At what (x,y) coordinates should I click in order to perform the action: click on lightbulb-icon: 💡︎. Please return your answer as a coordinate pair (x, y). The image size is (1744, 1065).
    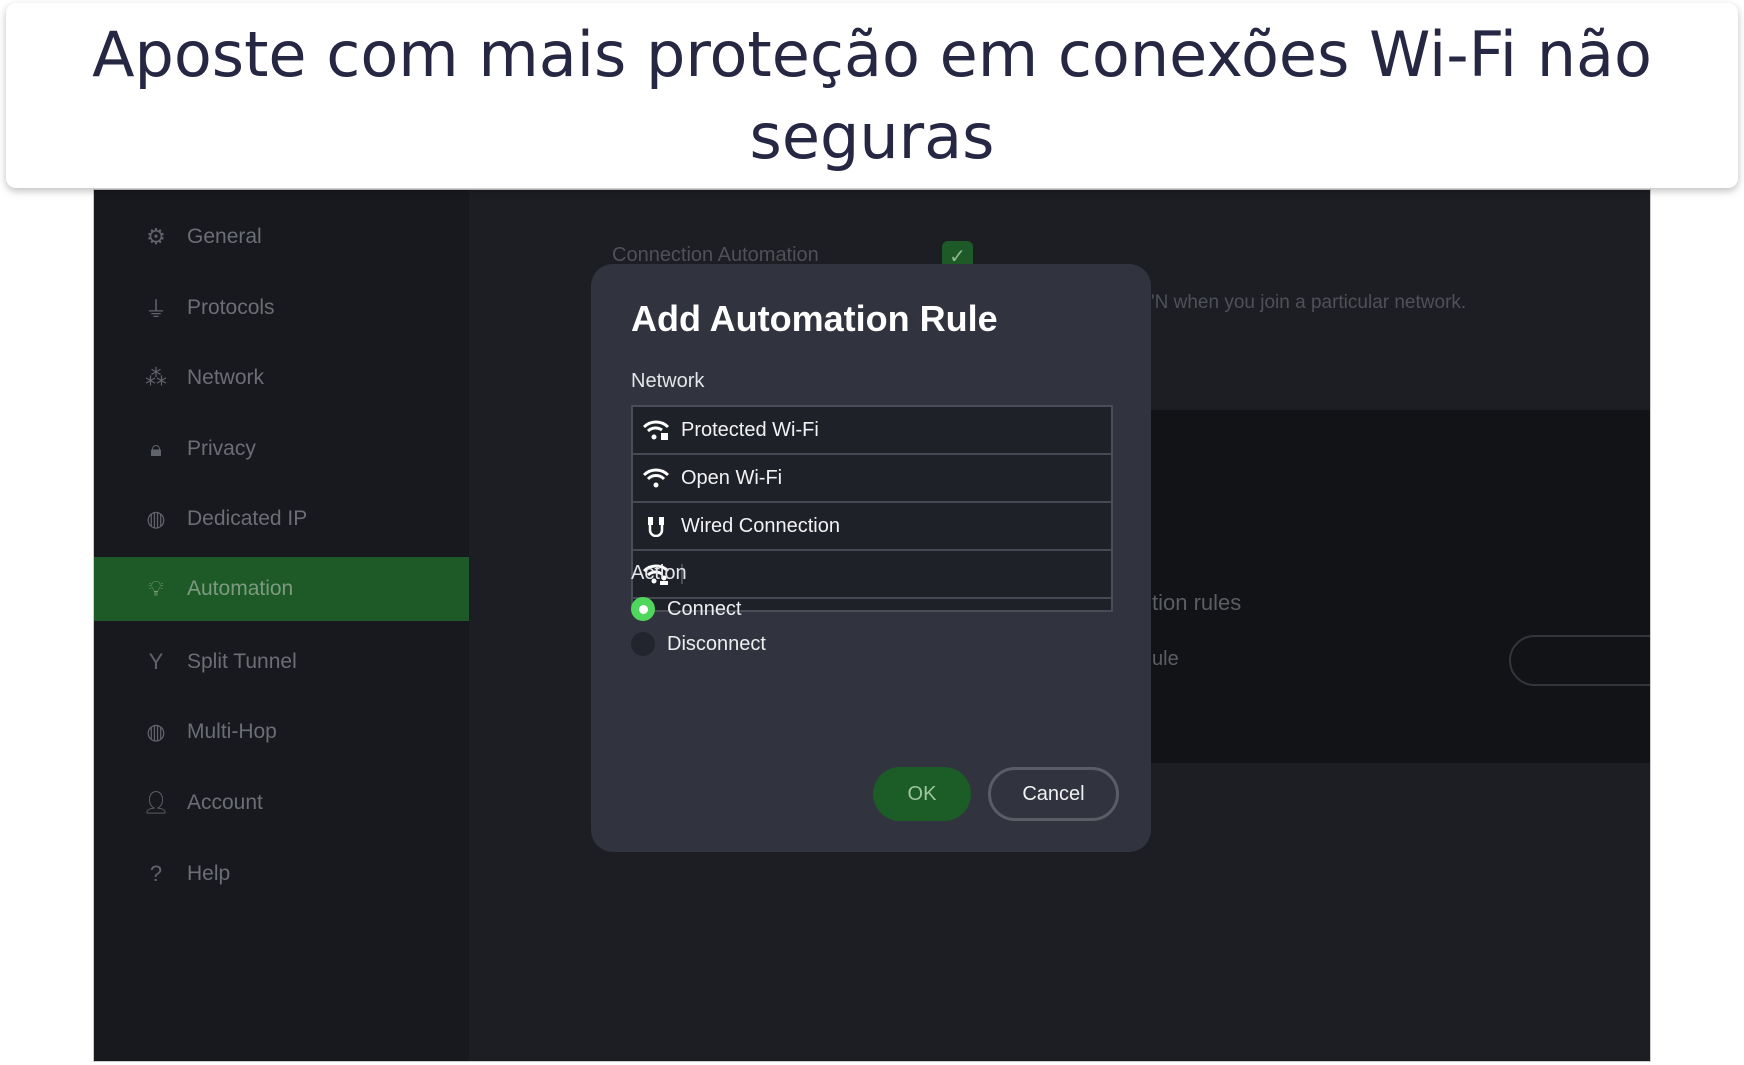
    Looking at the image, I should click on (156, 588).